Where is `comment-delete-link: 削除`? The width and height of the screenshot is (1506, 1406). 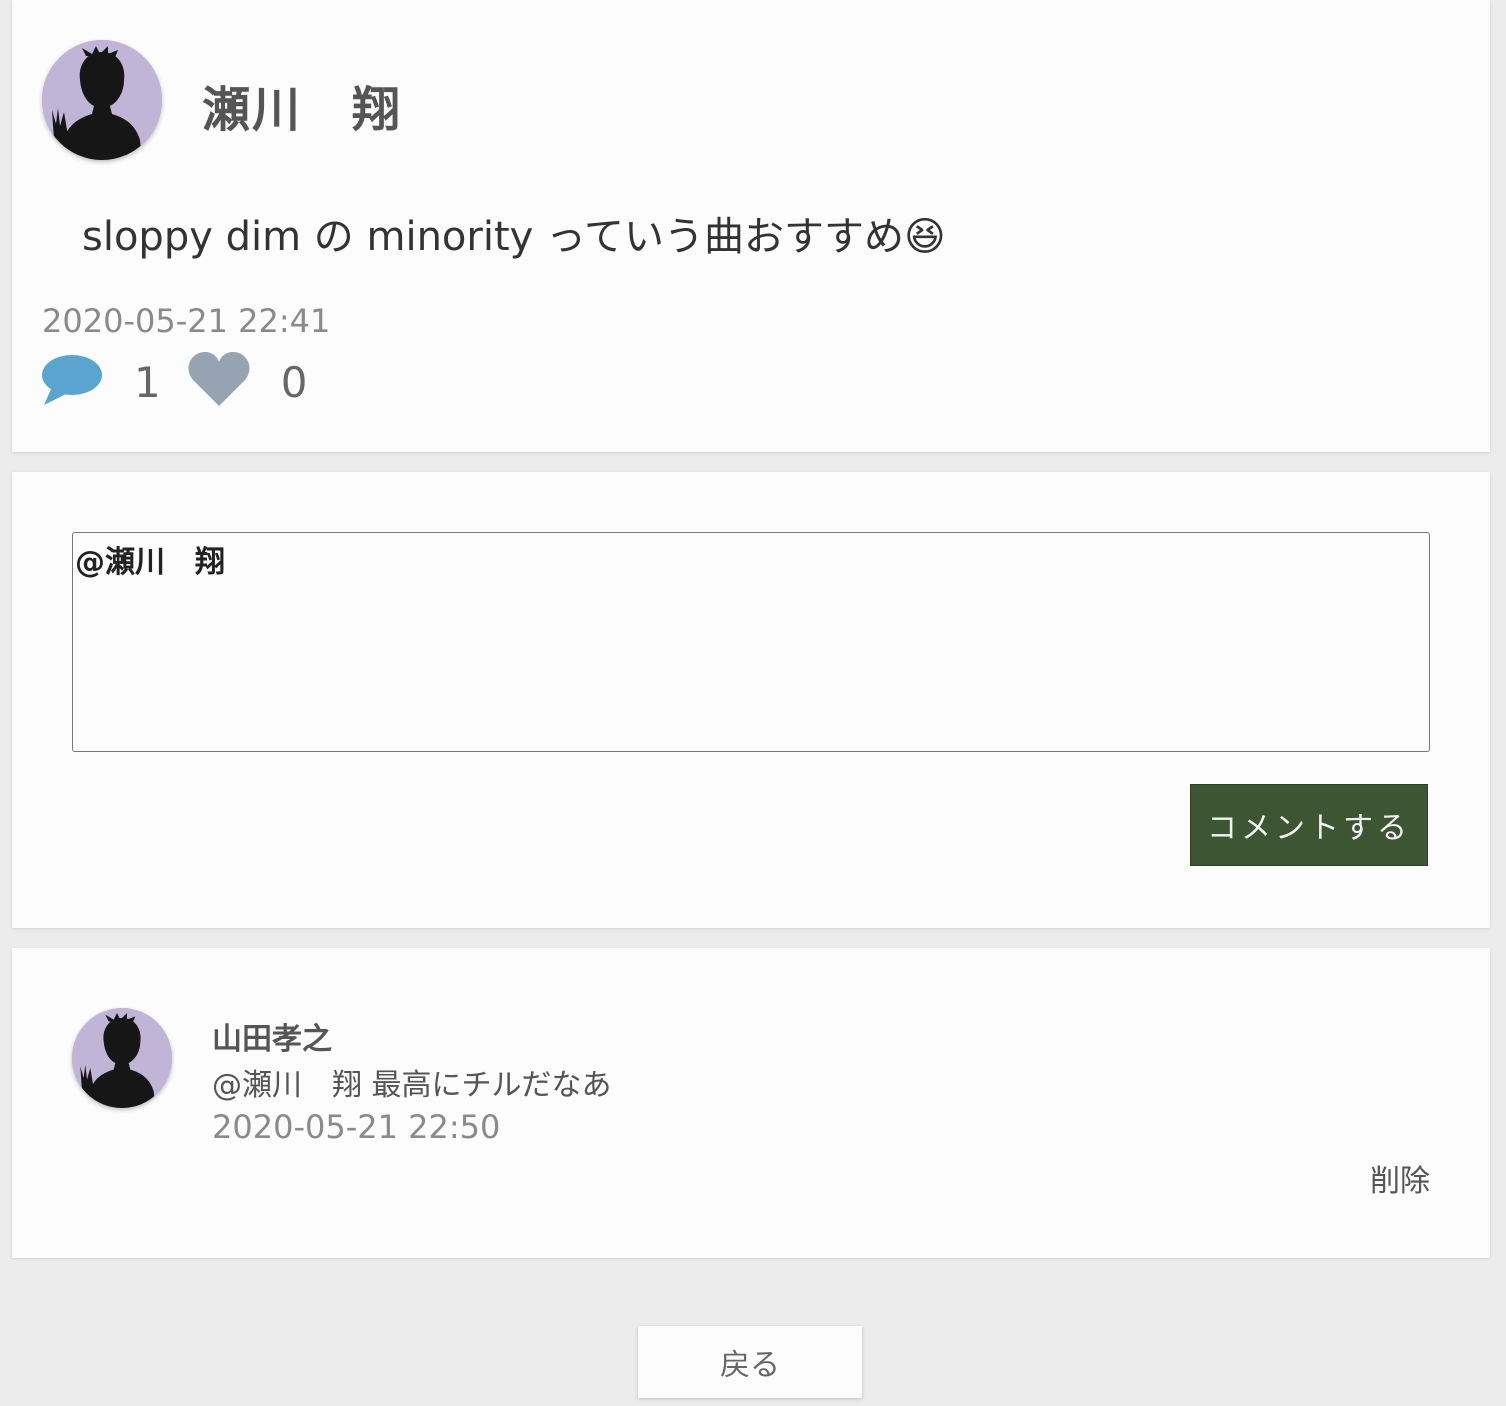
comment-delete-link: 削除 is located at coordinates (1400, 1178).